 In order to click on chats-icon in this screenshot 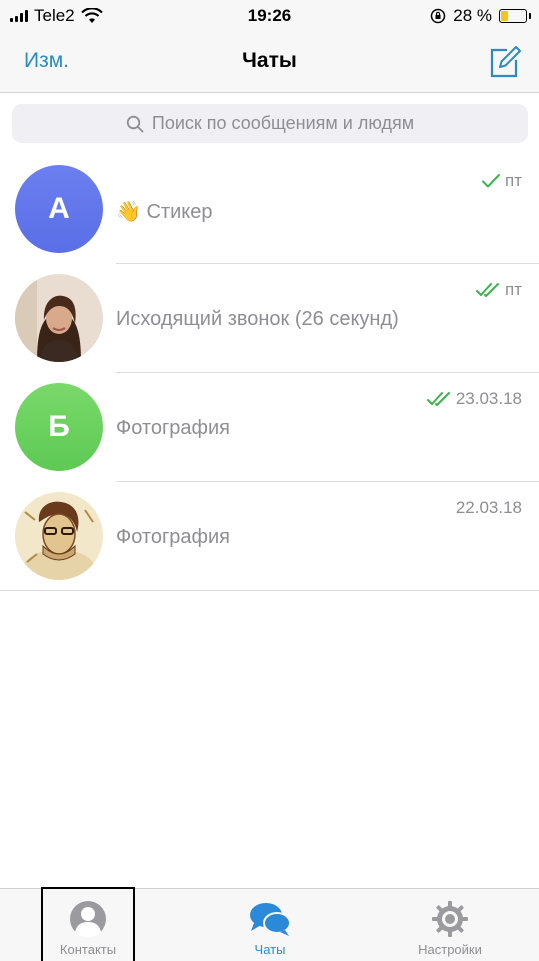, I will do `click(270, 919)`.